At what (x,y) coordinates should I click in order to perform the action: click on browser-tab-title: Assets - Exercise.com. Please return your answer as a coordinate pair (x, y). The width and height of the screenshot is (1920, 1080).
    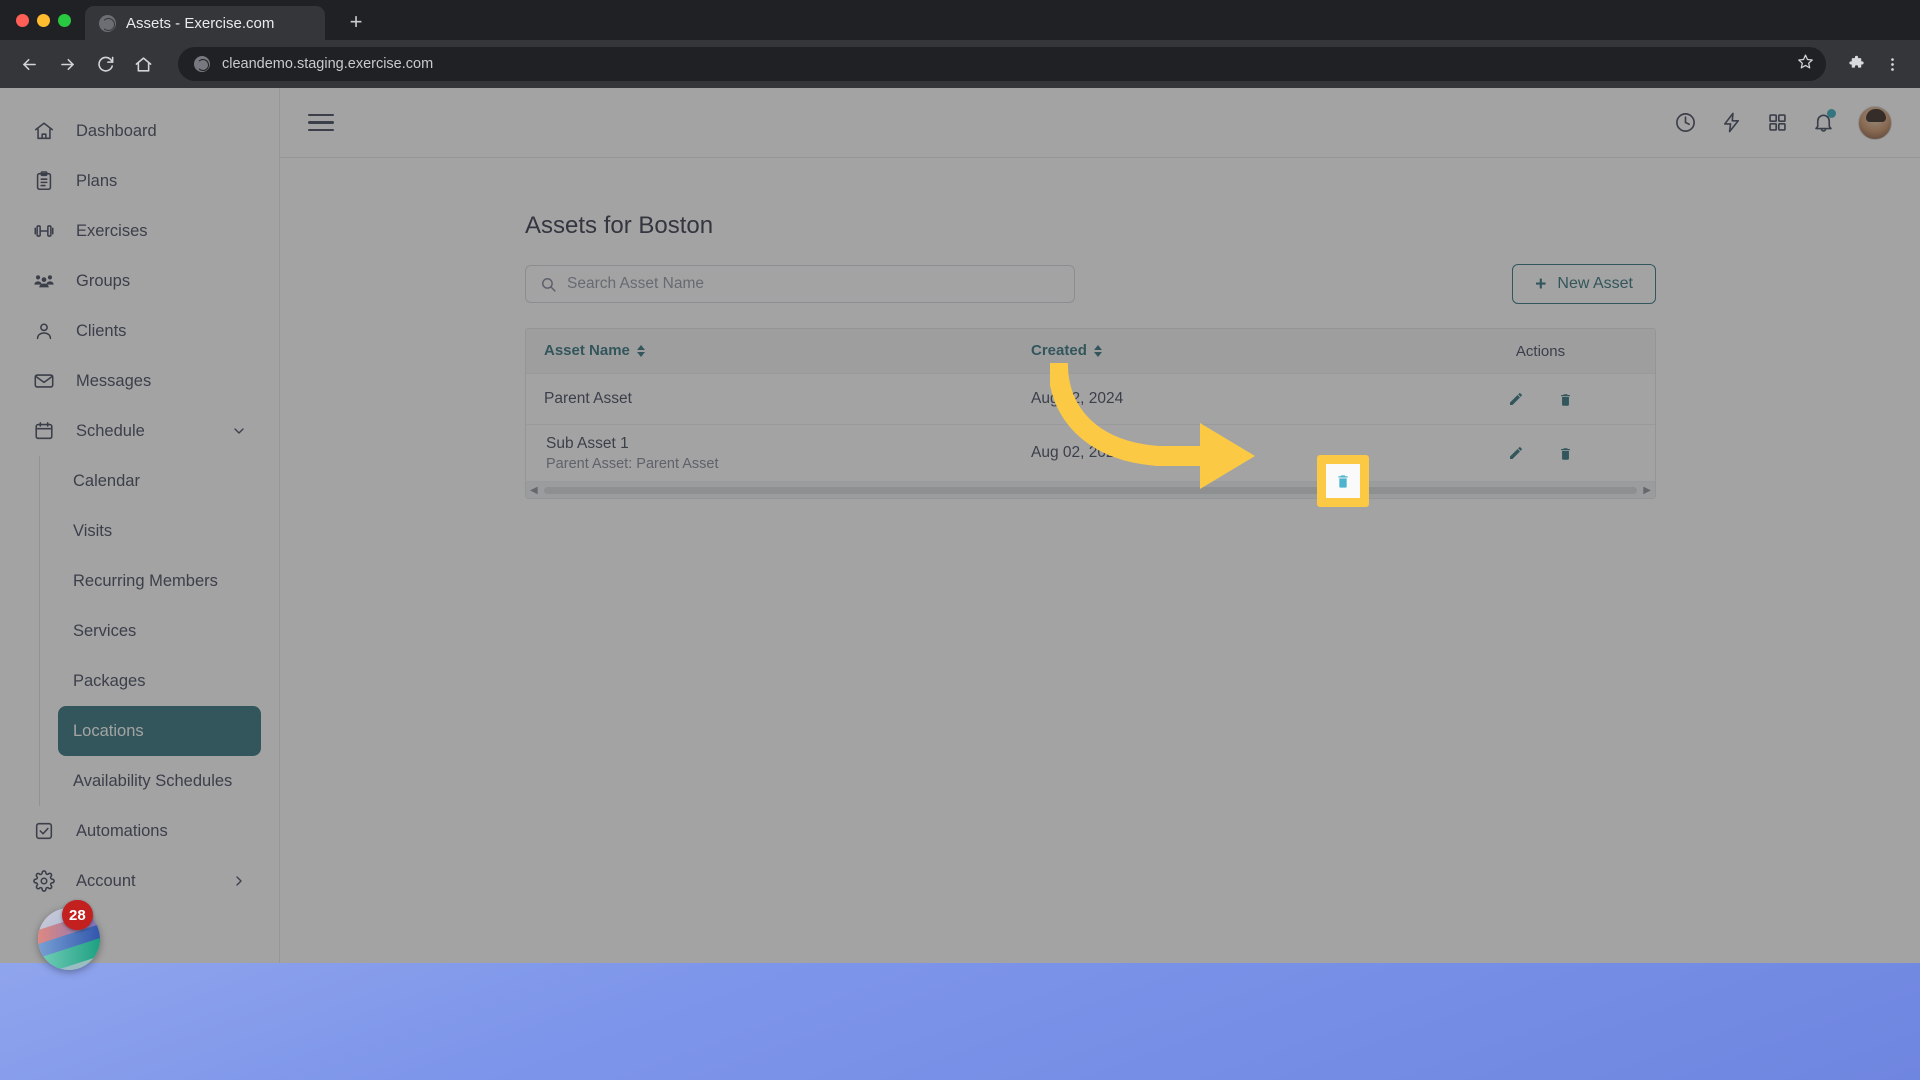
    Looking at the image, I should click on (200, 23).